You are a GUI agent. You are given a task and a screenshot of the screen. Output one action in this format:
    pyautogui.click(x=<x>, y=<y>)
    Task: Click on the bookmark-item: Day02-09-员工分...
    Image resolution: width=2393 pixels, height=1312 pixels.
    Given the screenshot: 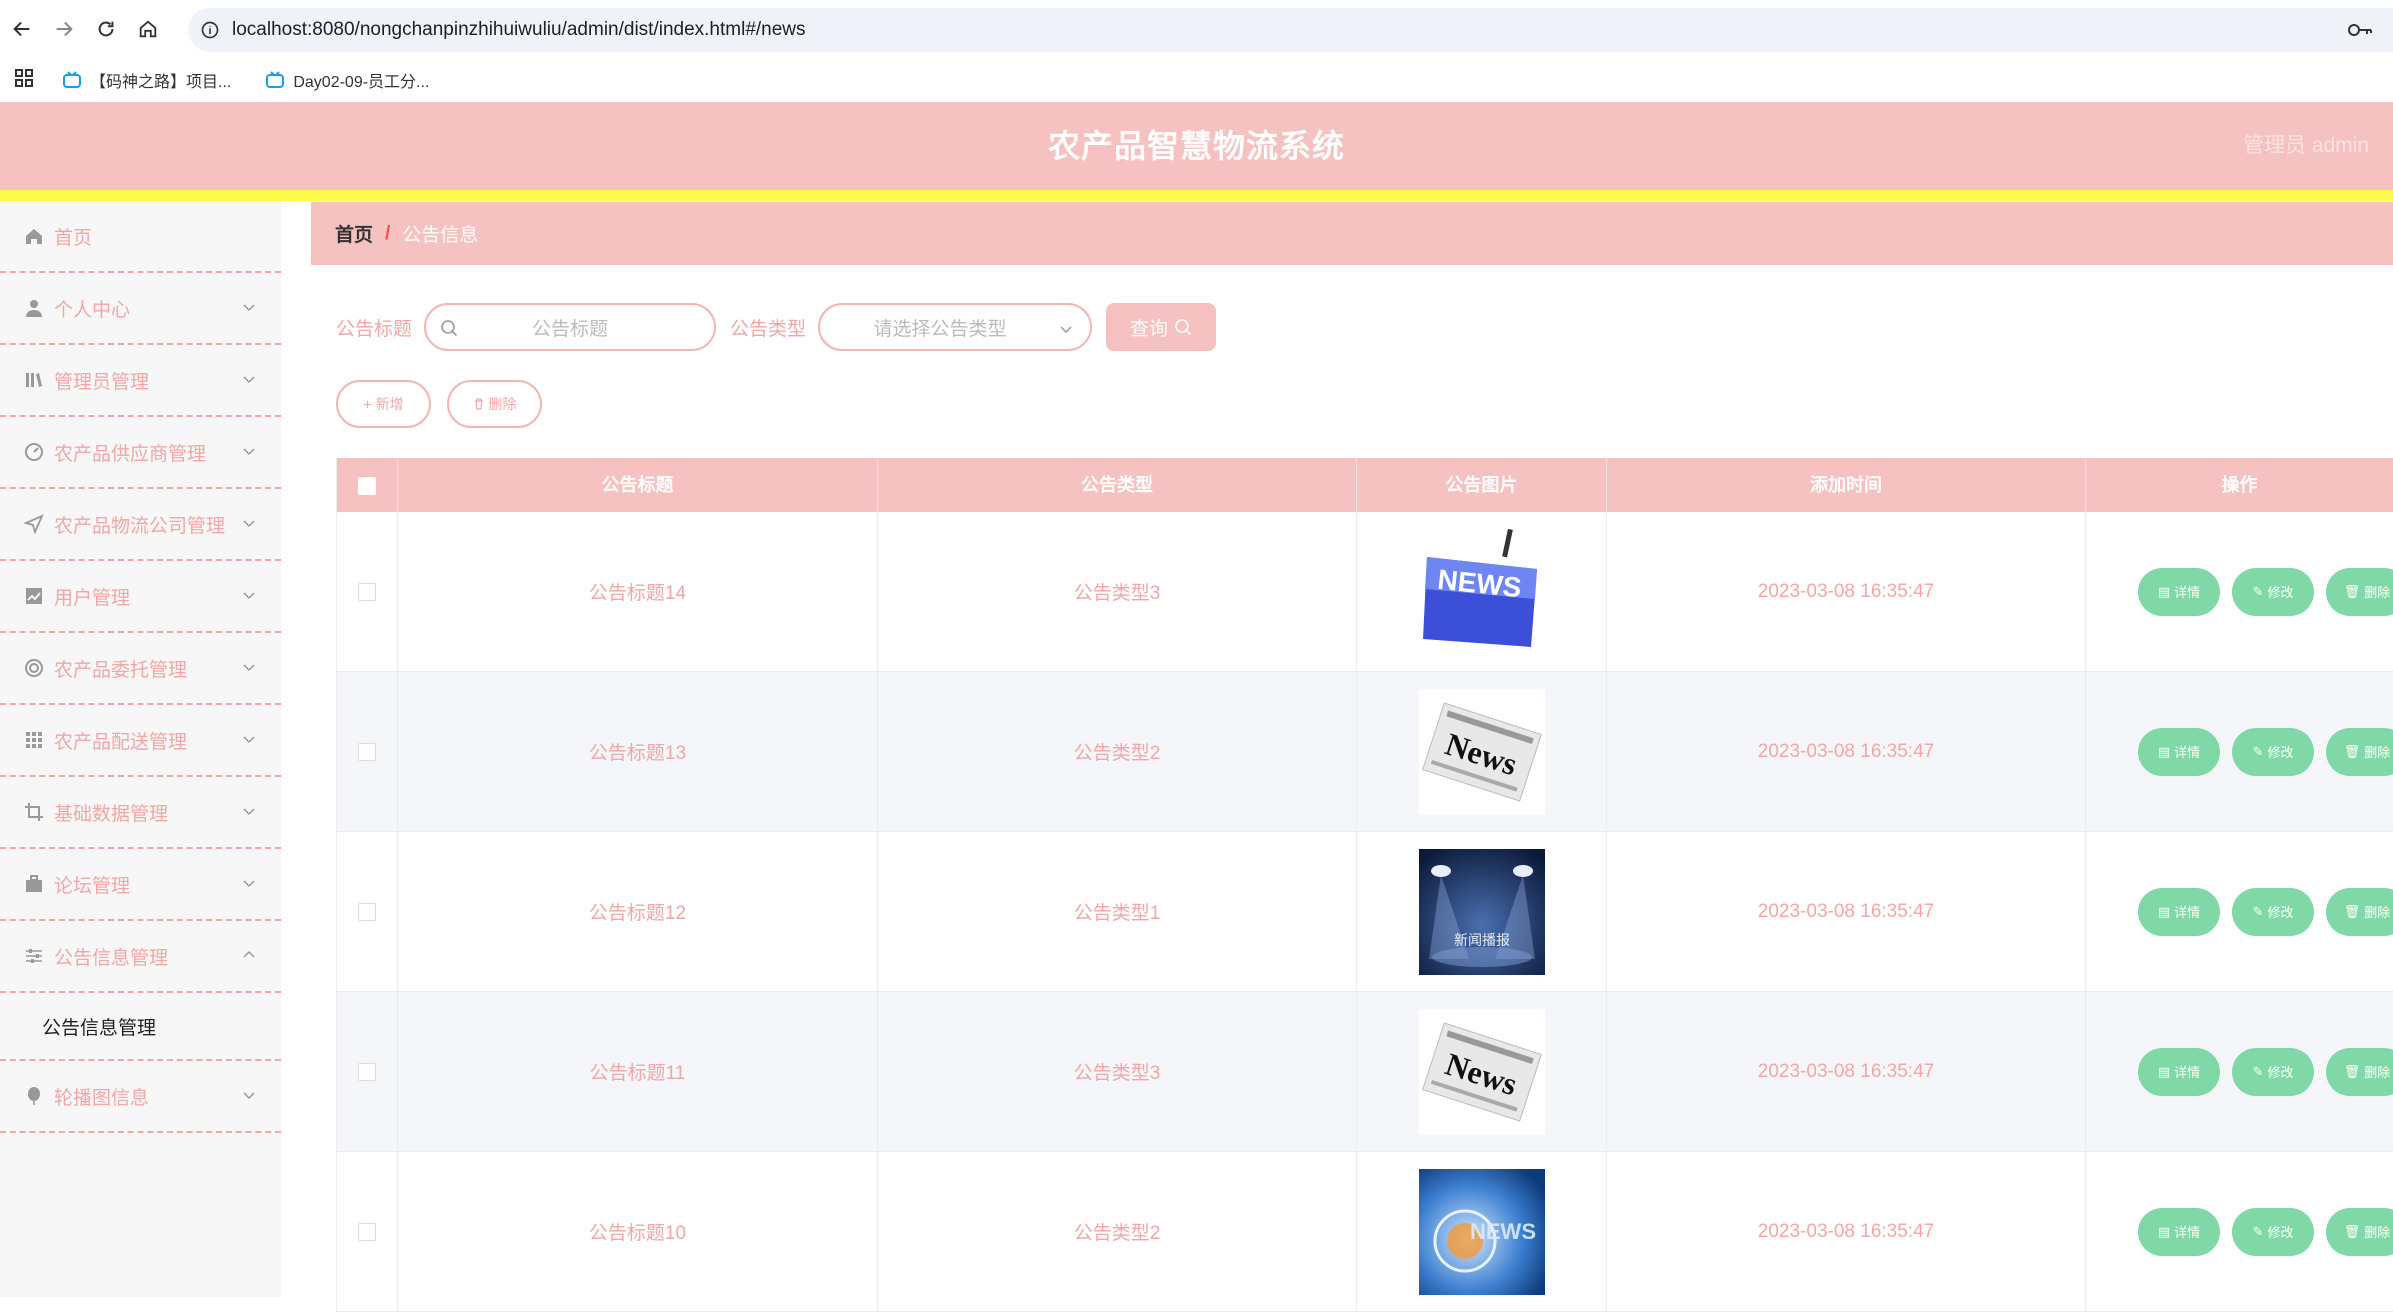 What is the action you would take?
    pyautogui.click(x=347, y=80)
    